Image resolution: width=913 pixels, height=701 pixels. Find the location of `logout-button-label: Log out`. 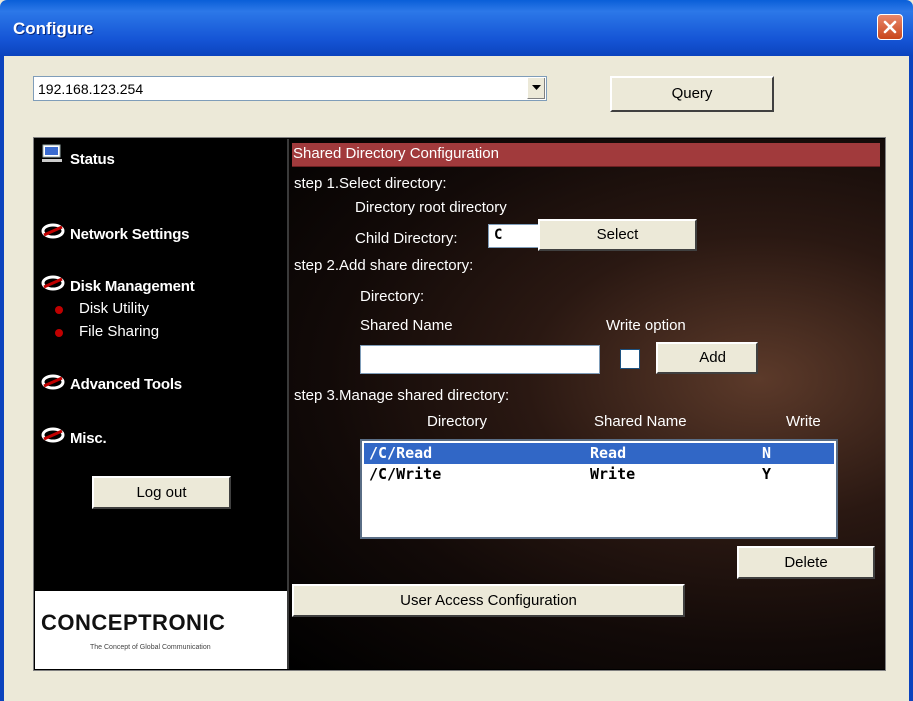

logout-button-label: Log out is located at coordinates (161, 492).